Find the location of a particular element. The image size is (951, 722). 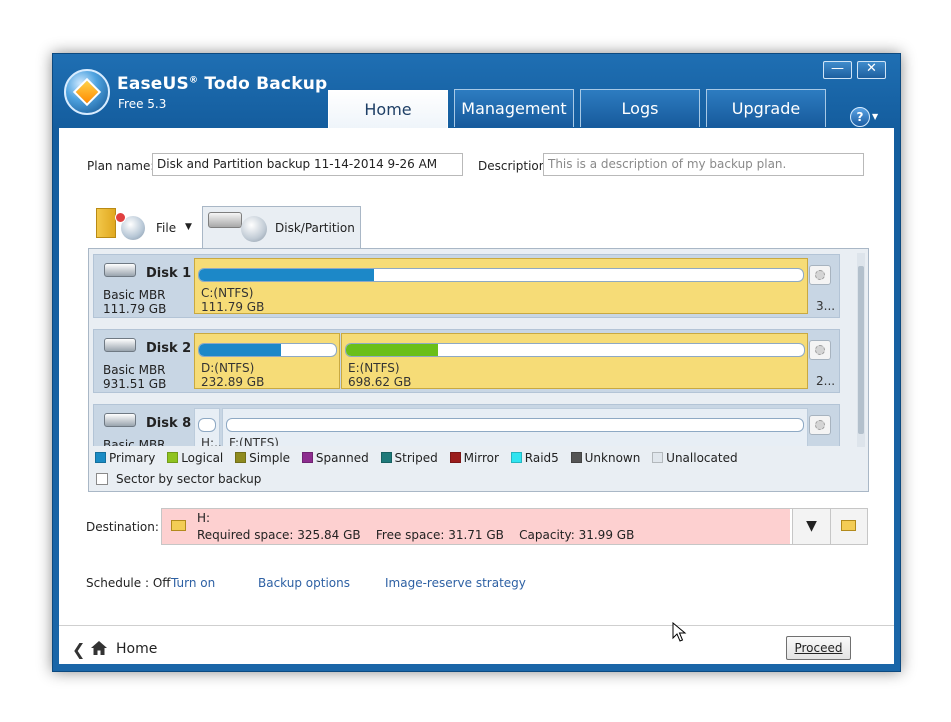

destination-dropdown-button: ▼ is located at coordinates (811, 526).